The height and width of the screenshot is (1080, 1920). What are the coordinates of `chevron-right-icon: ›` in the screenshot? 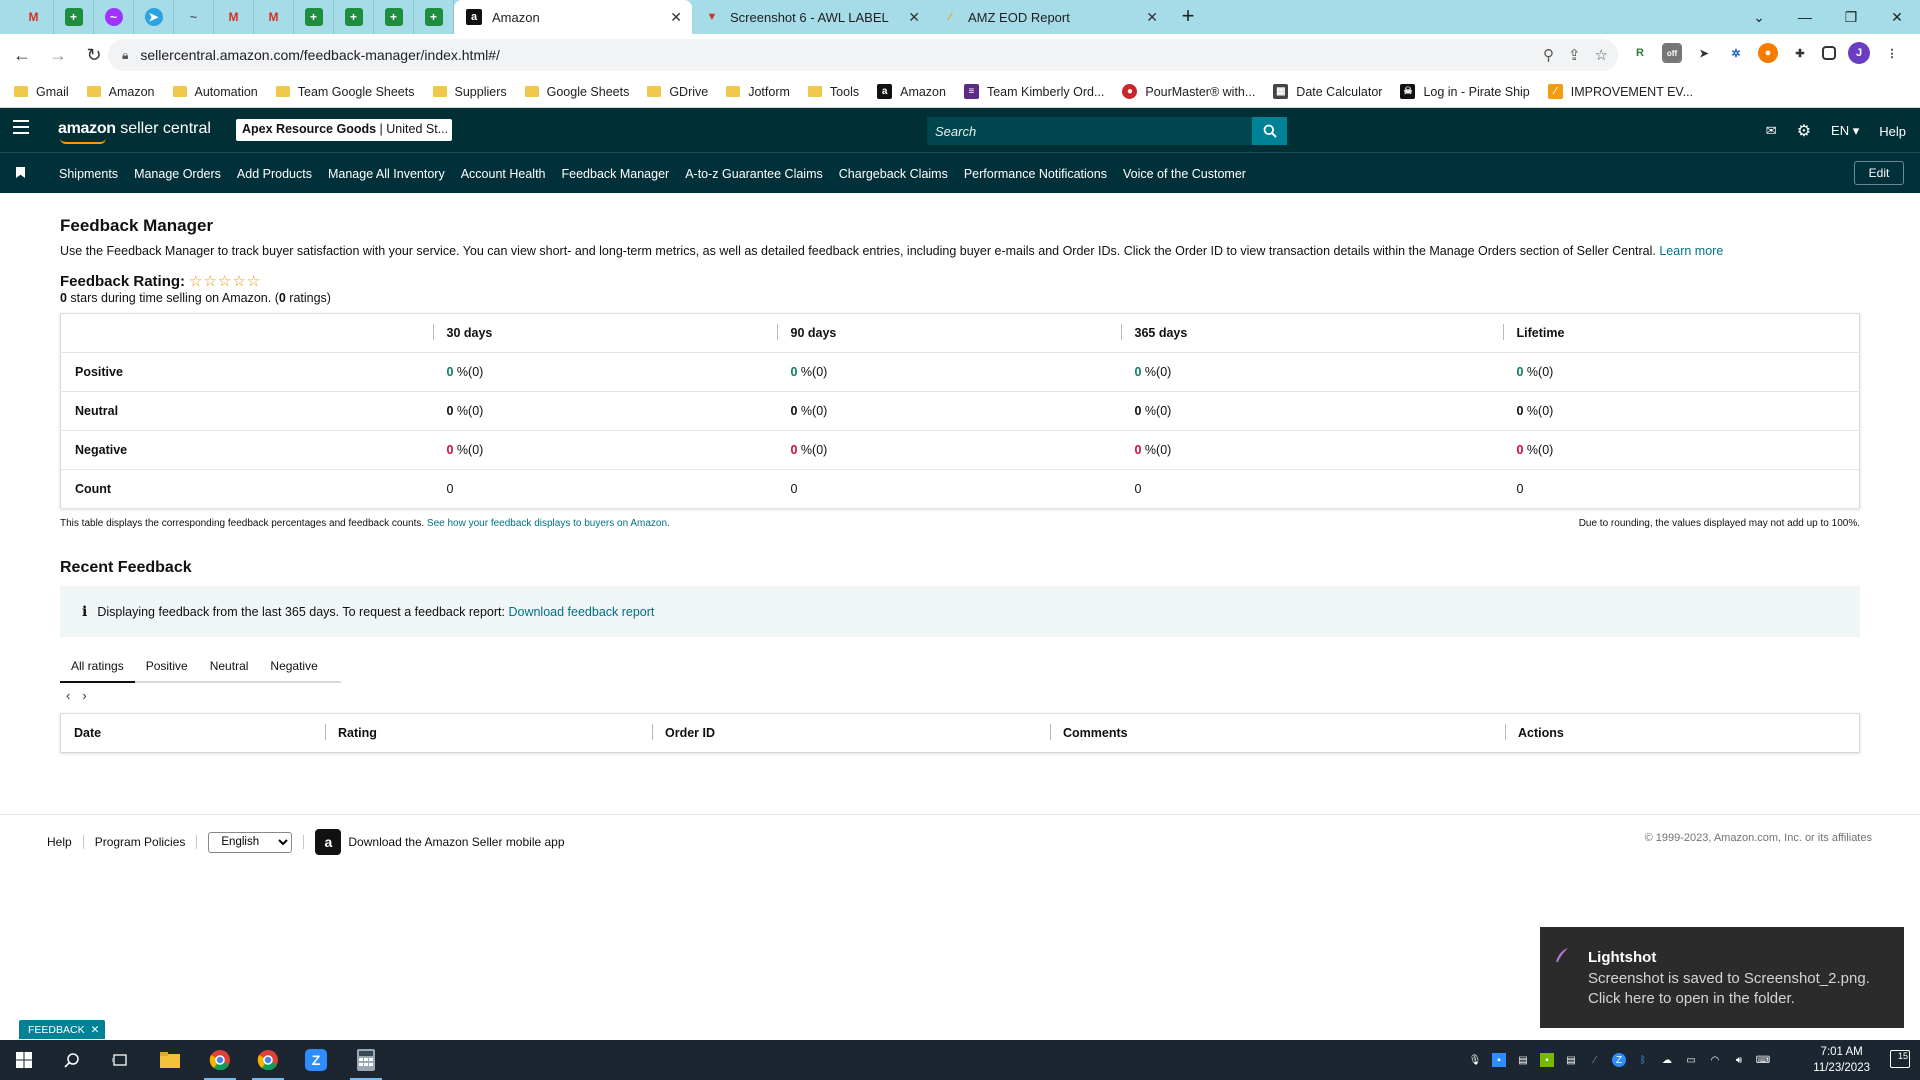 It's located at (84, 695).